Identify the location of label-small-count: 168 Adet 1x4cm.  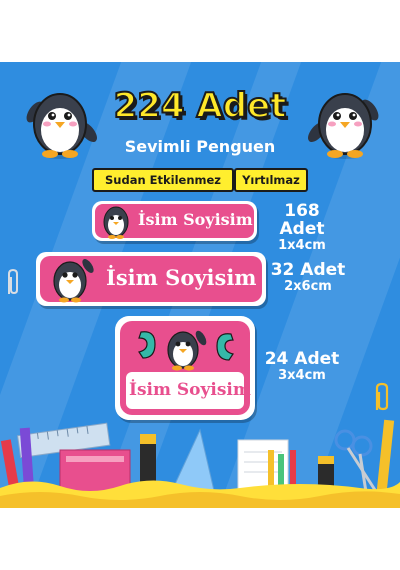
(302, 227).